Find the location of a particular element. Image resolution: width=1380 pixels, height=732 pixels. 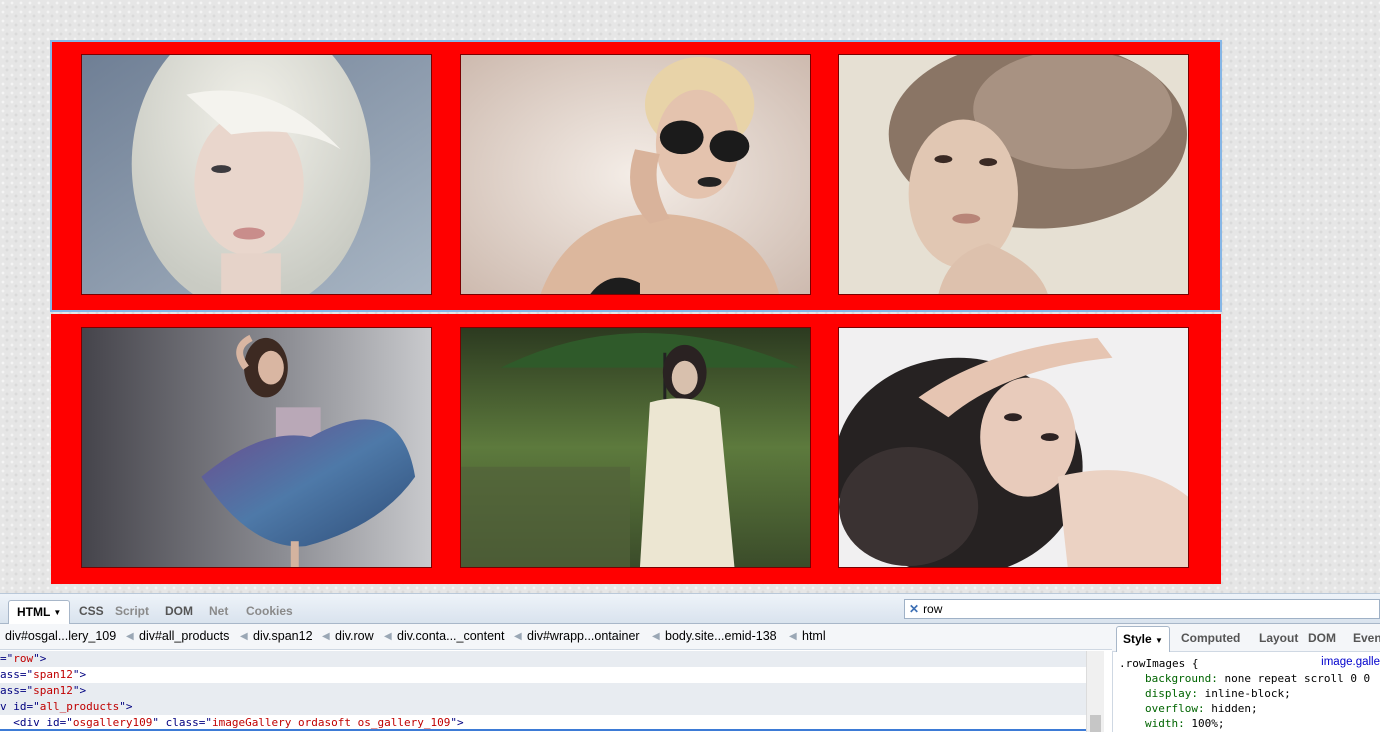

css-value: 100%; is located at coordinates (1208, 723).